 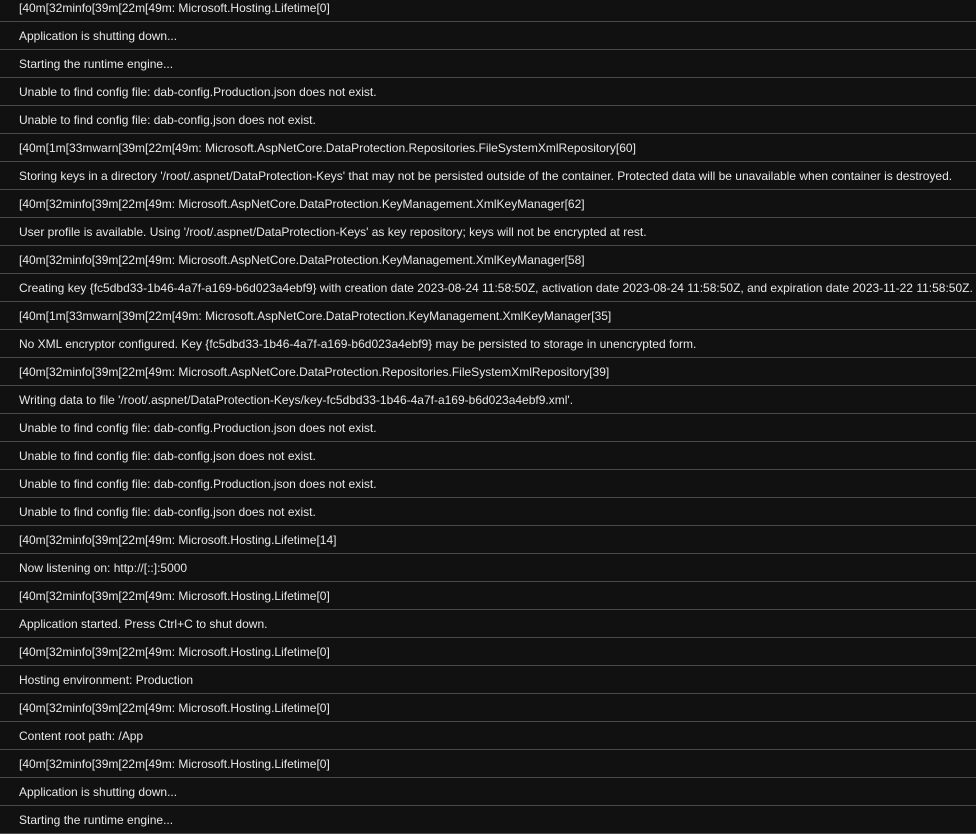 What do you see at coordinates (488, 568) in the screenshot?
I see `log-line: Now listening on: http://[::]:5000` at bounding box center [488, 568].